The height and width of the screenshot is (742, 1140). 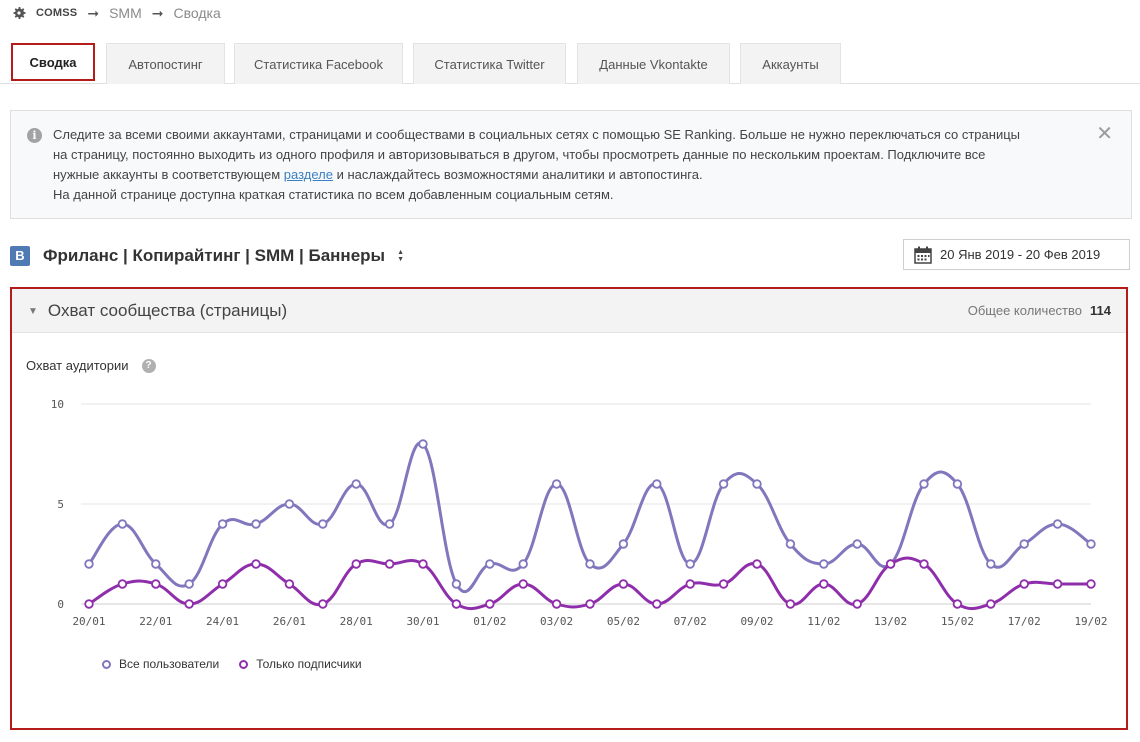 I want to click on date-range-picker: 20 Янв 2019 - 20 Фев 2019, so click(x=1016, y=254).